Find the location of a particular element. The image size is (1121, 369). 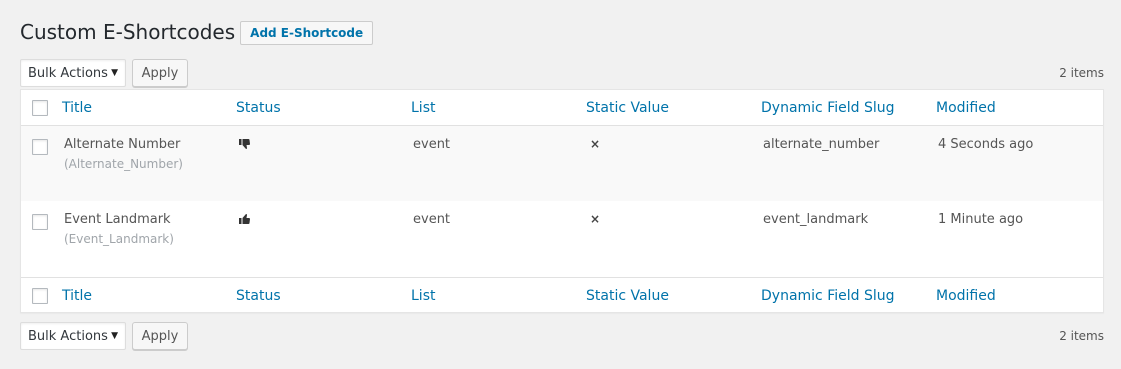

page-heading: Custom E-Shortcodes Add E-Shortcode is located at coordinates (197, 32).